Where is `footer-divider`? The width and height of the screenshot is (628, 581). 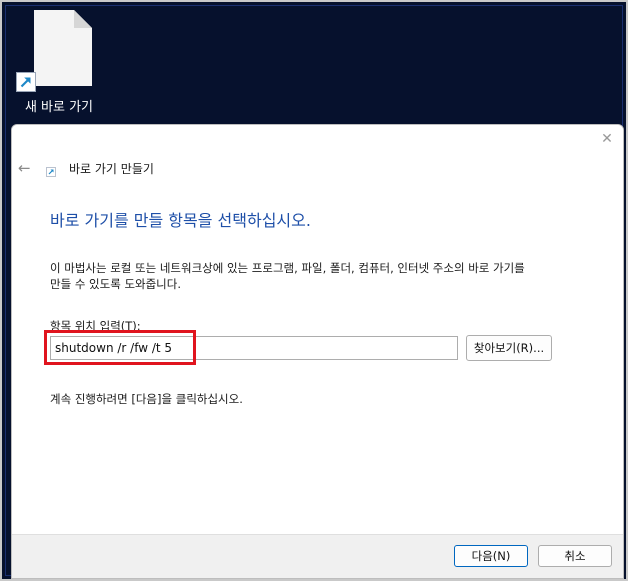
footer-divider is located at coordinates (317, 534).